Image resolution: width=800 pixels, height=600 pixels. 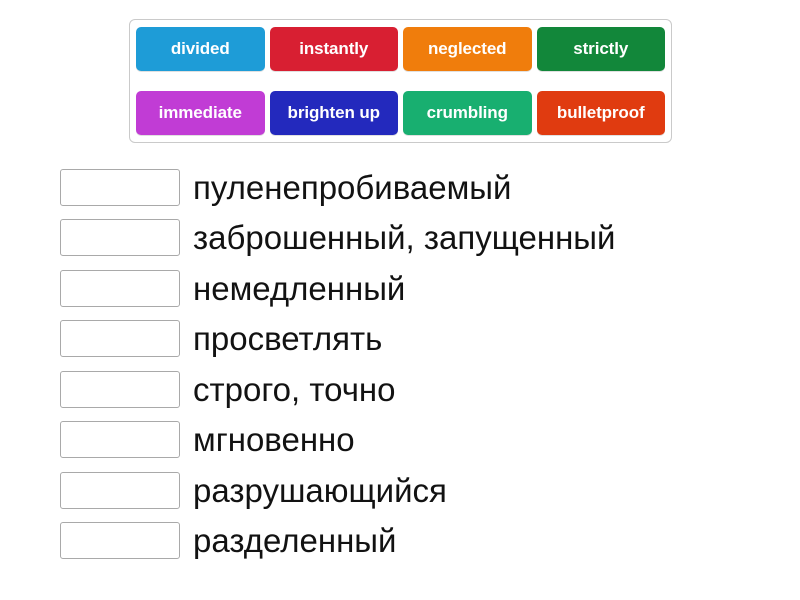 I want to click on prompt-text: пуленепробиваемый, so click(x=352, y=187).